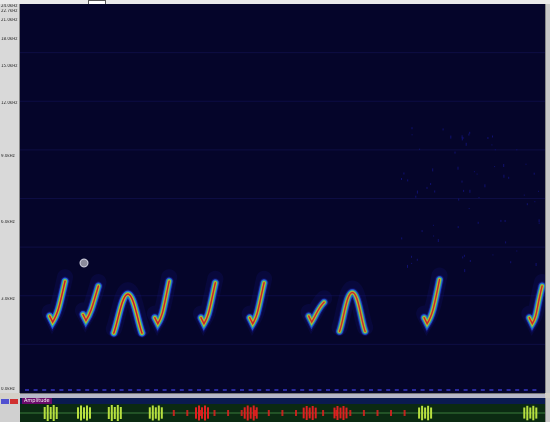 This screenshot has height=422, width=550. Describe the element at coordinates (547, 198) in the screenshot. I see `vertical-scrollbar` at that location.